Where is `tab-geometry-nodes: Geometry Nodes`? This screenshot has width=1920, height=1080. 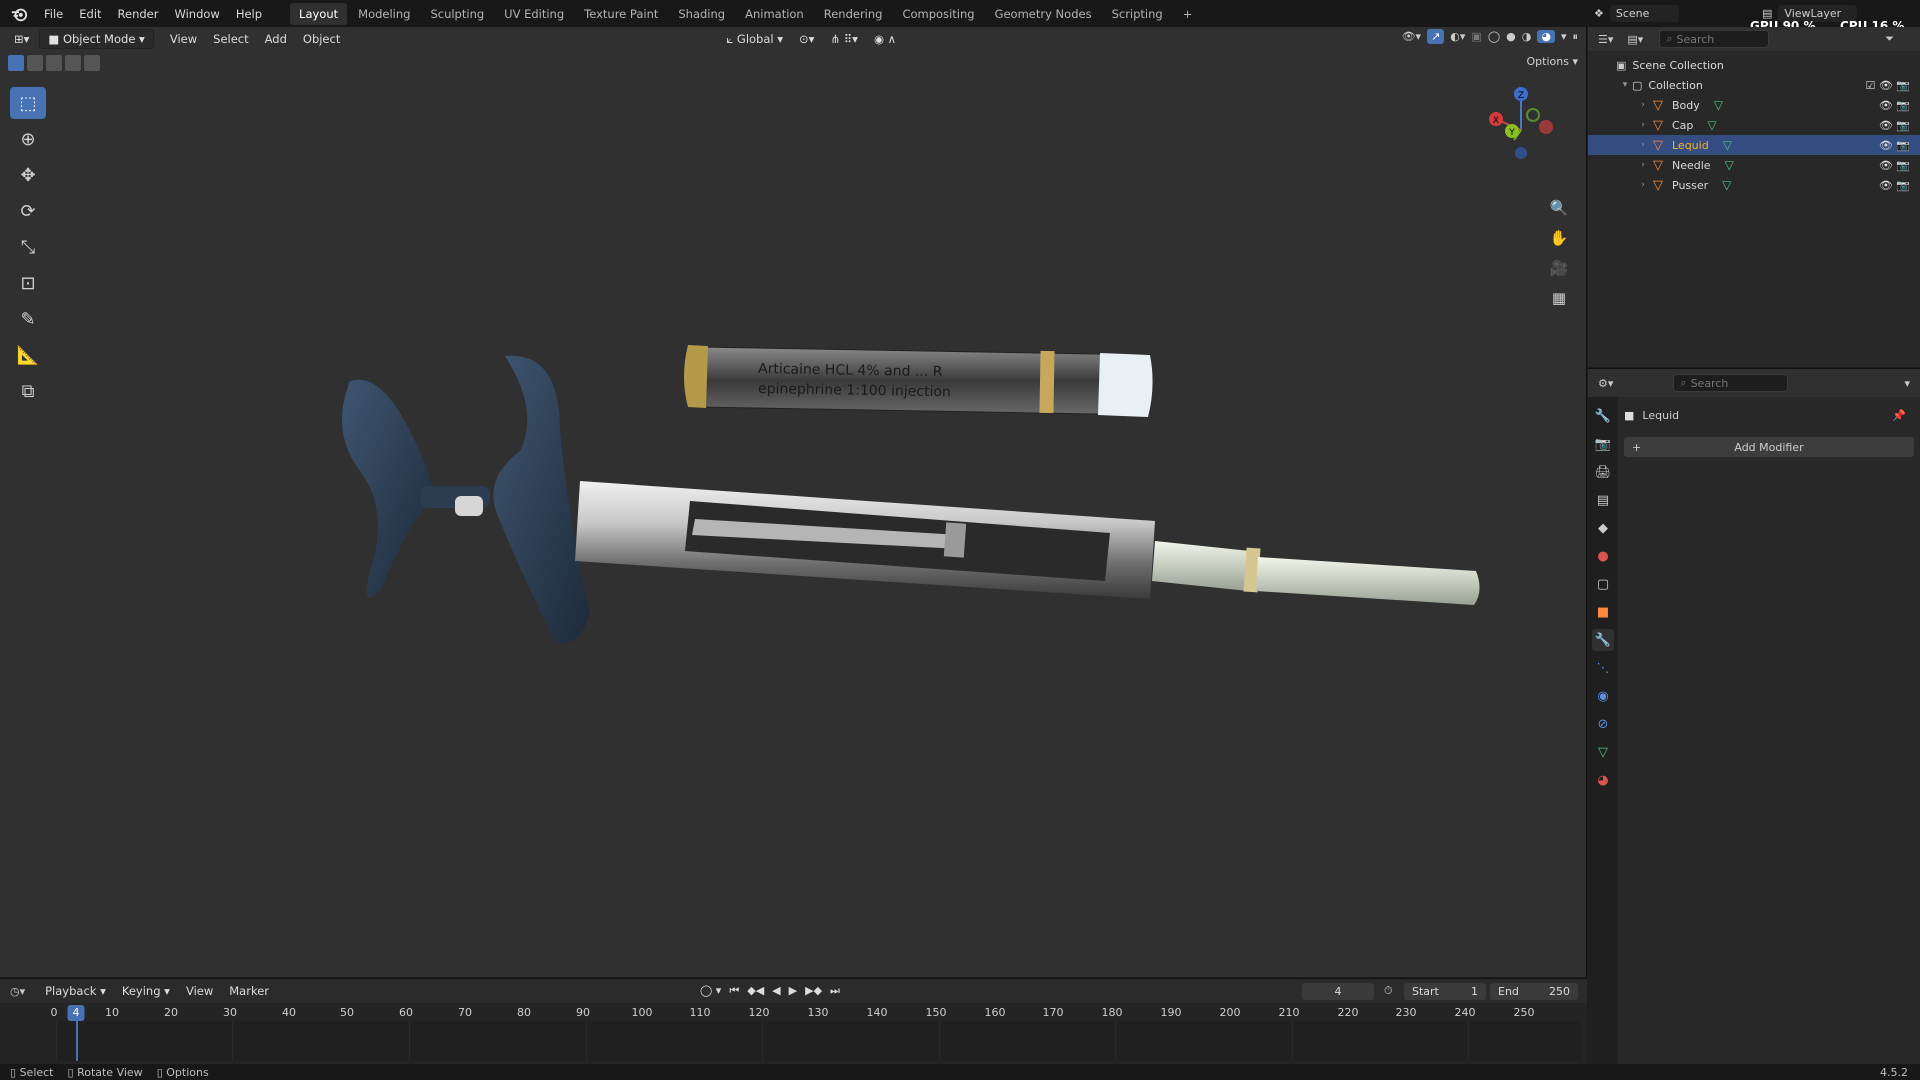
tab-geometry-nodes: Geometry Nodes is located at coordinates (1043, 14).